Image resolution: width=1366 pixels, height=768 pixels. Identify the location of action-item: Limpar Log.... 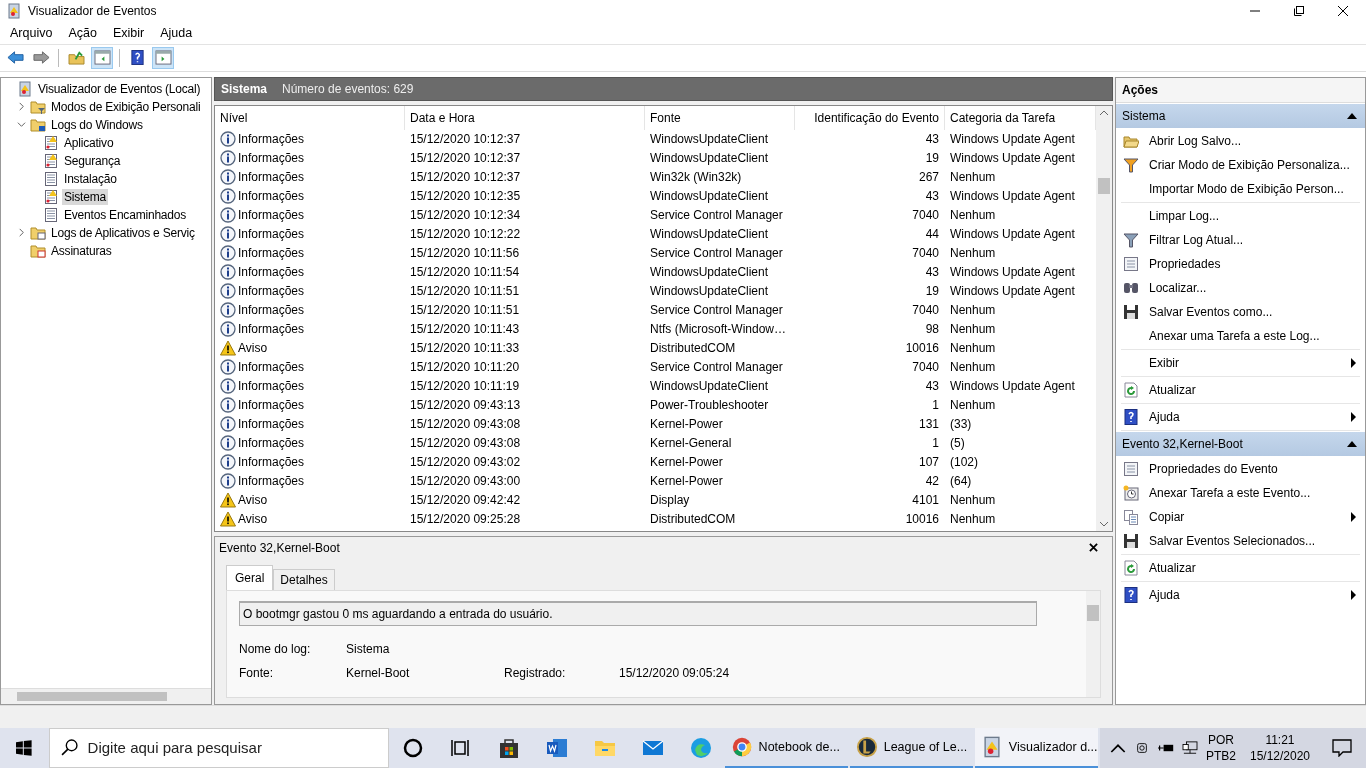
(1184, 215).